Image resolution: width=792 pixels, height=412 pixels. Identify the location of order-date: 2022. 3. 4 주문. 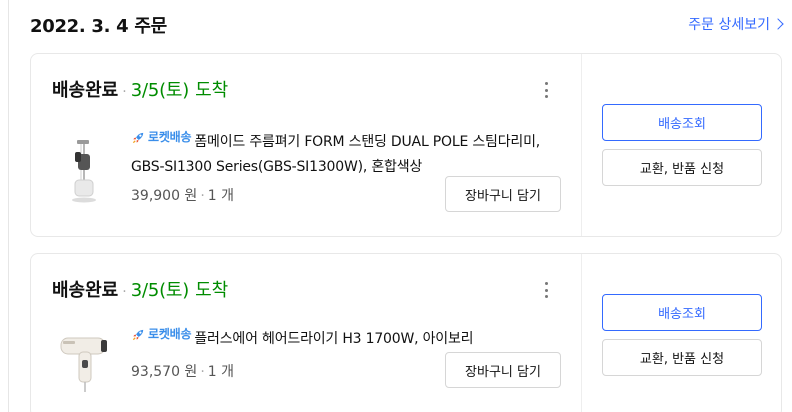
(98, 26).